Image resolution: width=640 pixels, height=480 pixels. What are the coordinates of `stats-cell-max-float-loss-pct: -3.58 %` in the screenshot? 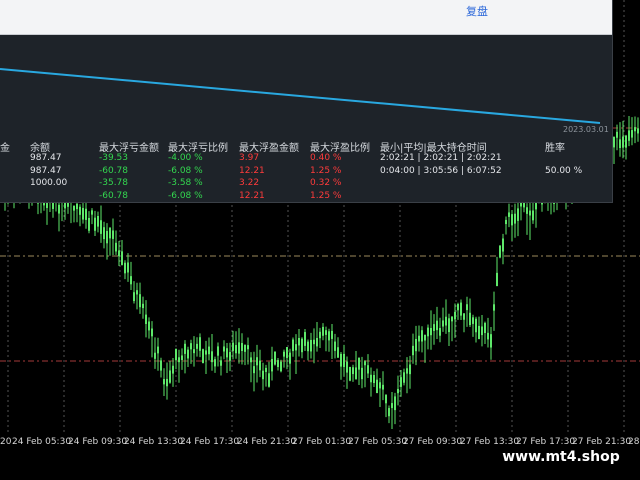 It's located at (185, 183).